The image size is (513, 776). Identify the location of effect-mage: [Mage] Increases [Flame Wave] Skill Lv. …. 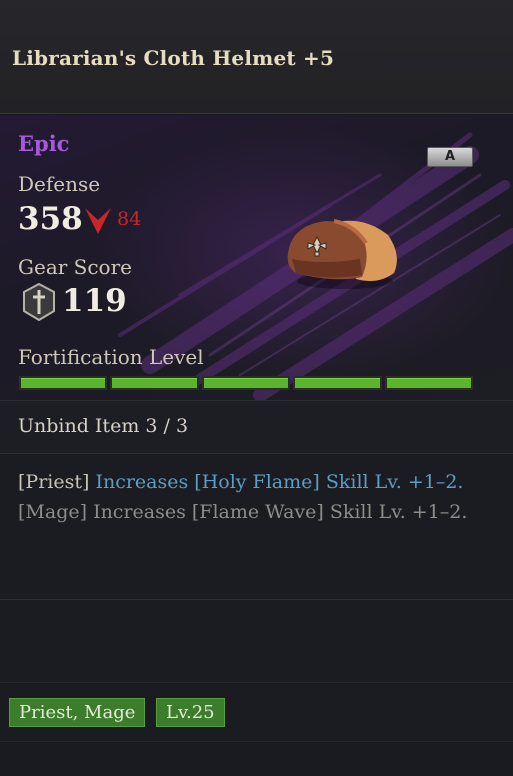
(256, 512).